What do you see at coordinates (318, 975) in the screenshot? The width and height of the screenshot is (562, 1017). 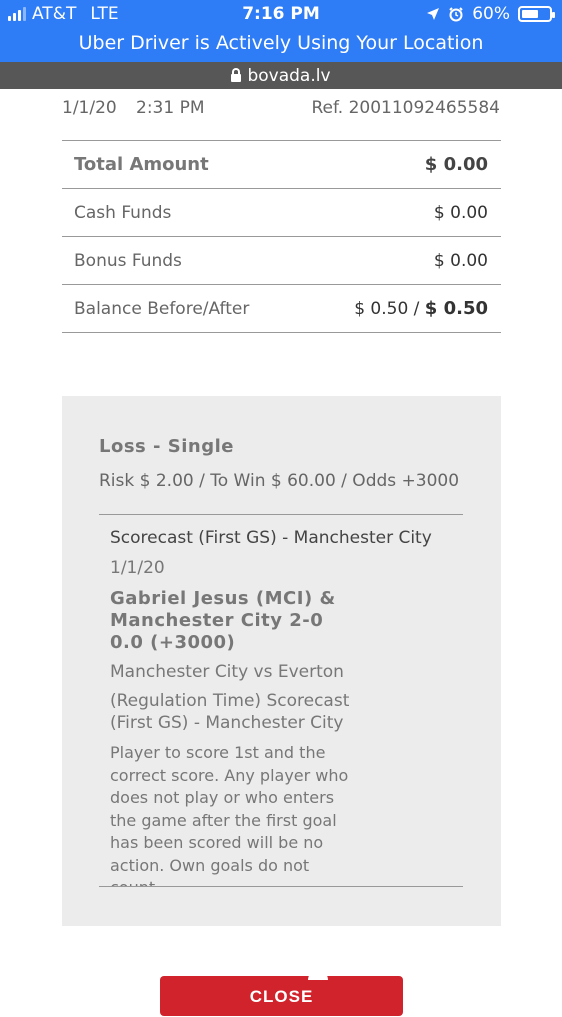 I see `close-button-notch` at bounding box center [318, 975].